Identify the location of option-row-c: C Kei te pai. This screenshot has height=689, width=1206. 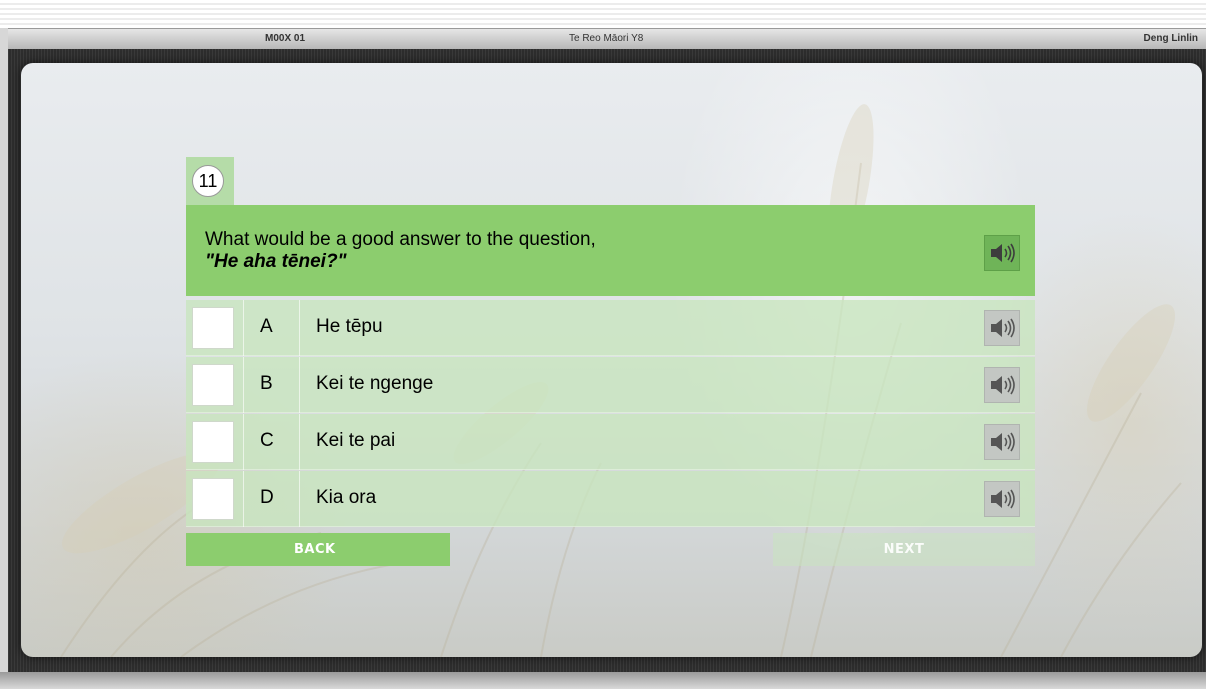
(610, 442).